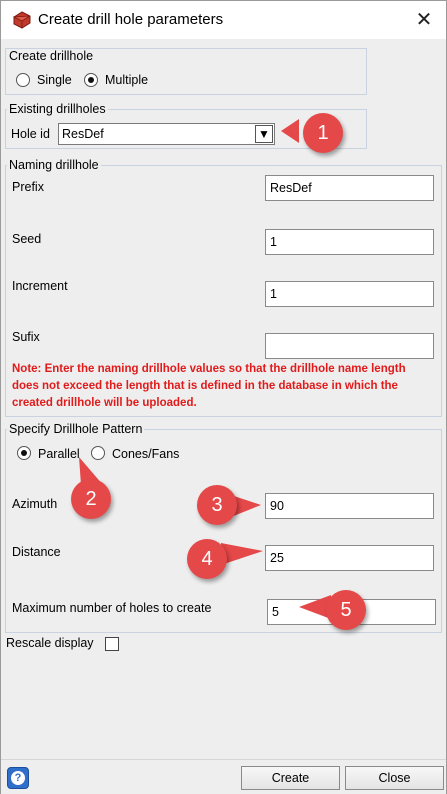 The height and width of the screenshot is (794, 447). What do you see at coordinates (146, 454) in the screenshot?
I see `radio-cones-fans-label: Cones/Fans` at bounding box center [146, 454].